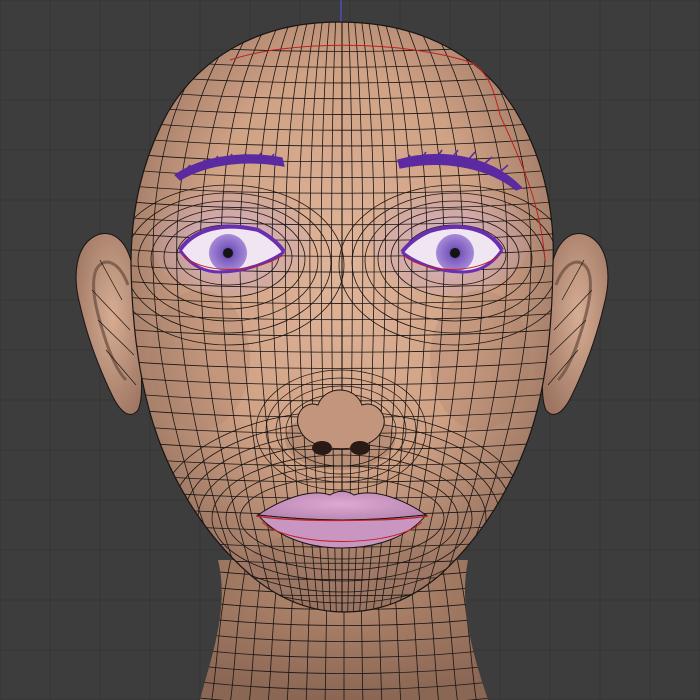 The image size is (700, 700). I want to click on left-pupil, so click(228, 253).